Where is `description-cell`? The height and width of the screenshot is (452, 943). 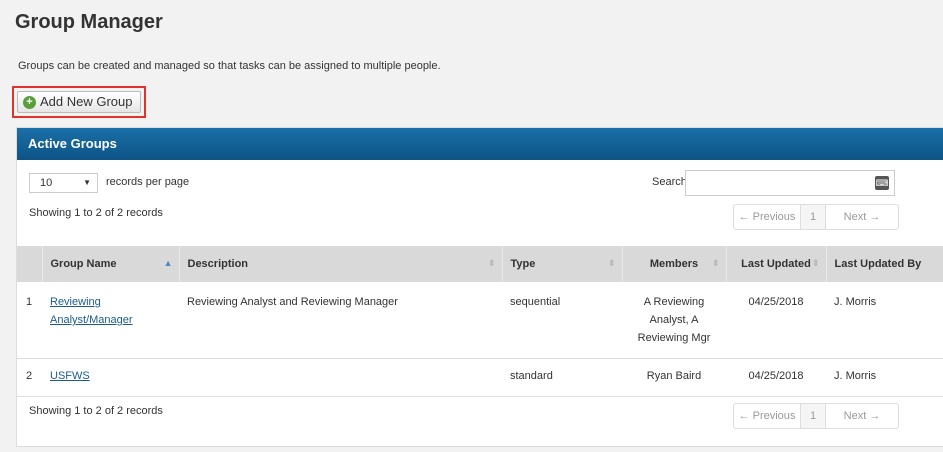
description-cell is located at coordinates (340, 377).